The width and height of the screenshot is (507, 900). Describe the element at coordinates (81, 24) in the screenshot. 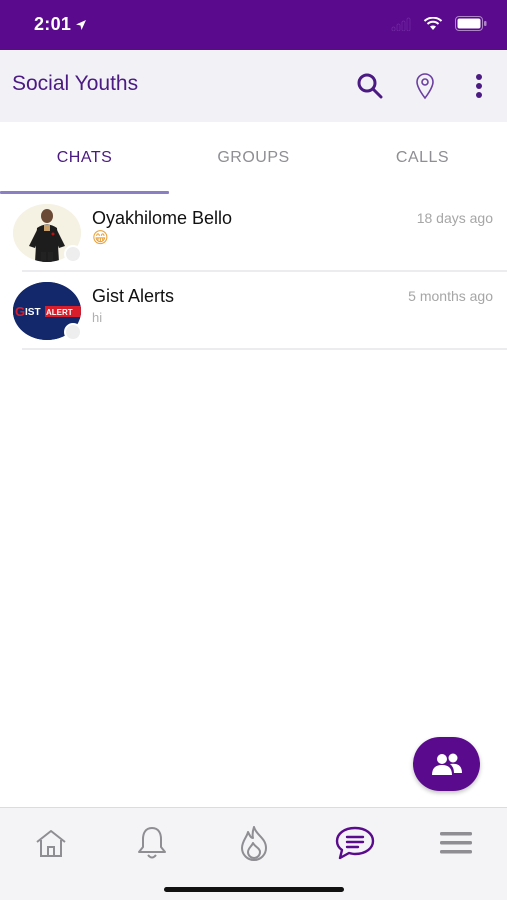

I see `location-arrow-icon` at that location.